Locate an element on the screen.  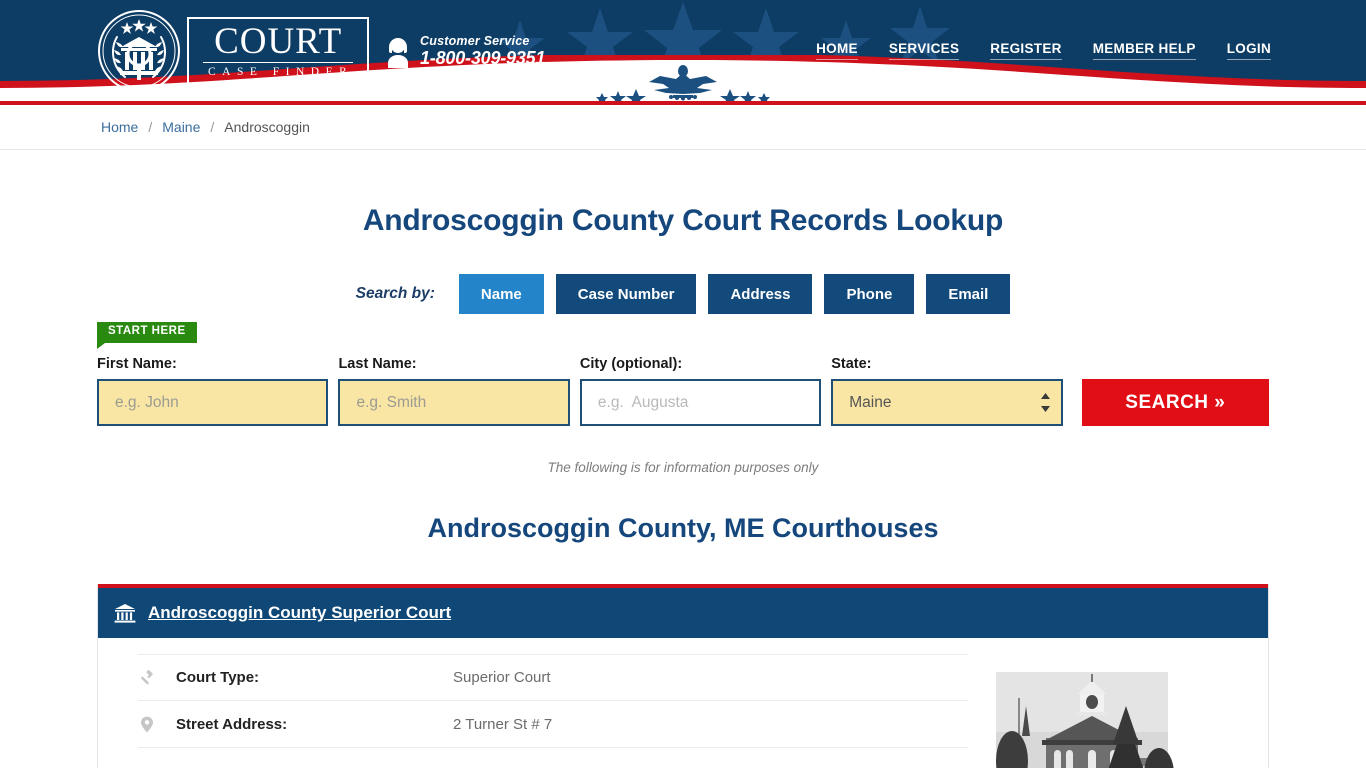
courthouse-photo is located at coordinates (1110, 717).